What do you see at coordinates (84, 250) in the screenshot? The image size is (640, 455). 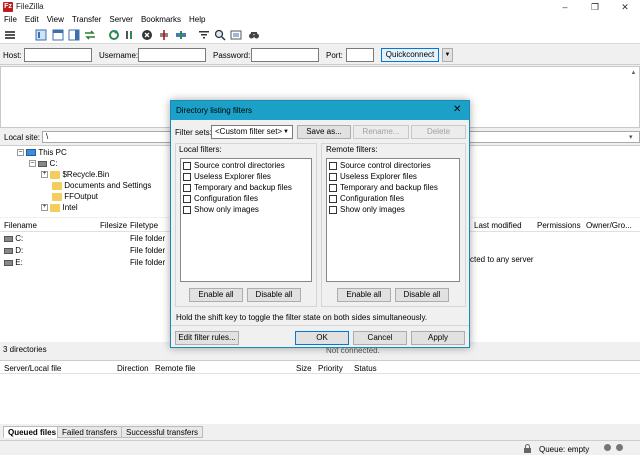 I see `table-row: D: File folder` at bounding box center [84, 250].